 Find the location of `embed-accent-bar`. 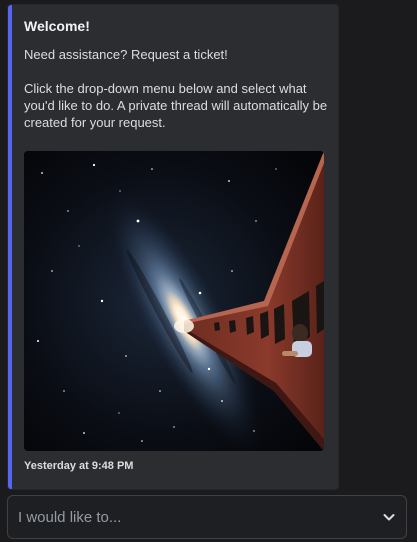

embed-accent-bar is located at coordinates (10, 247).